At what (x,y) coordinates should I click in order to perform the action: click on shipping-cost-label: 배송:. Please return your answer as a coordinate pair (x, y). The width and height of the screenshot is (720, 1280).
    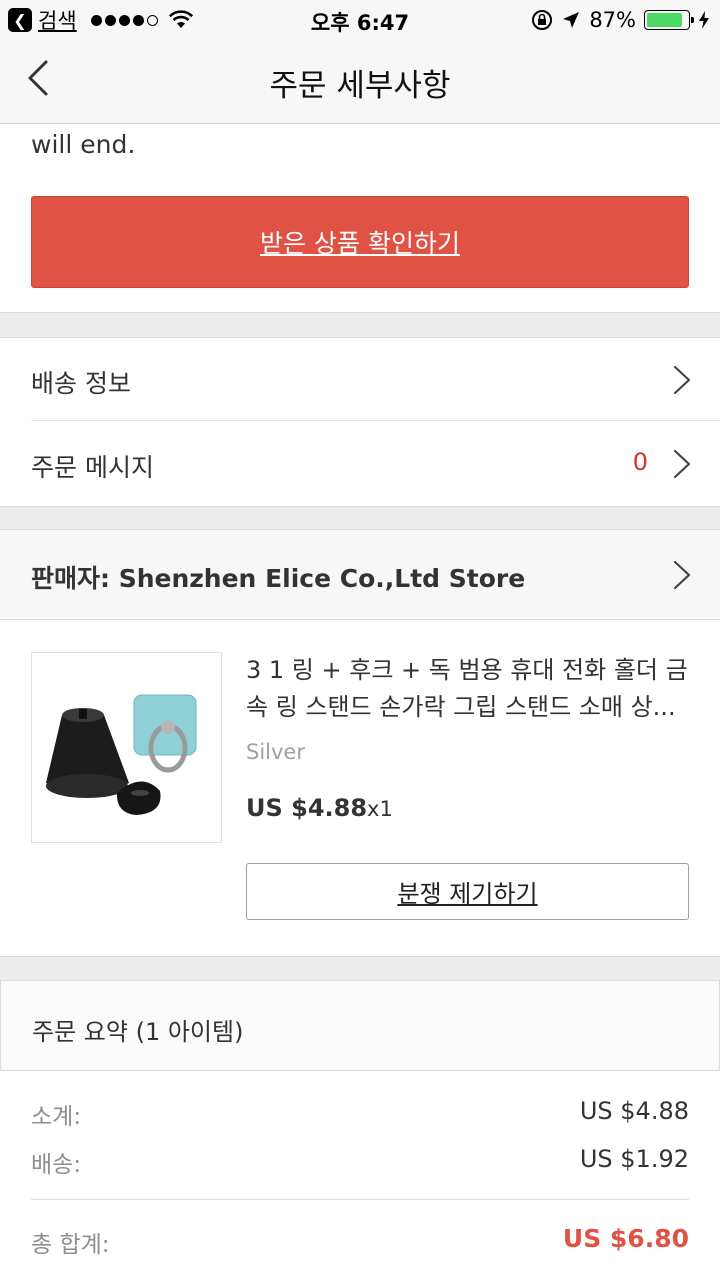
    Looking at the image, I should click on (56, 1165).